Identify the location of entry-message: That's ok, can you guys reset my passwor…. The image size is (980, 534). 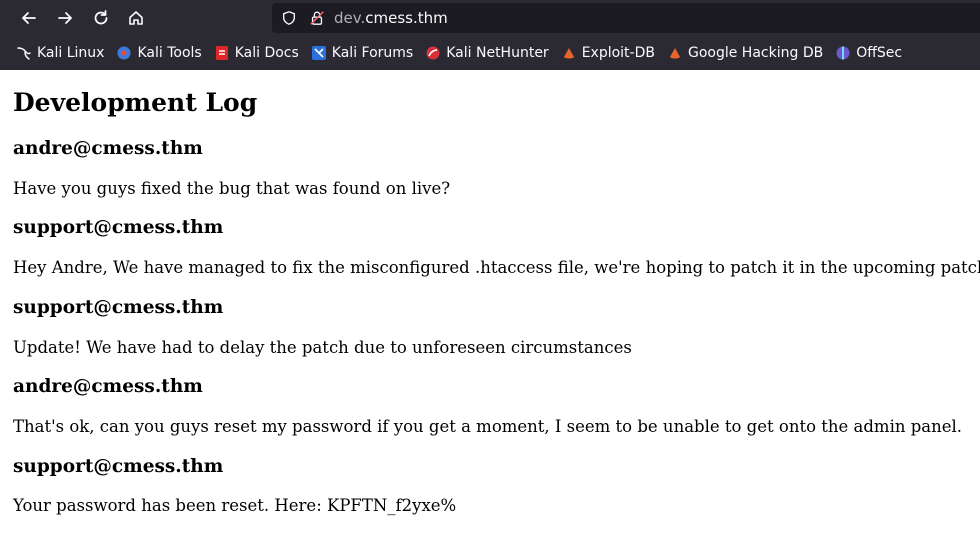
(488, 426).